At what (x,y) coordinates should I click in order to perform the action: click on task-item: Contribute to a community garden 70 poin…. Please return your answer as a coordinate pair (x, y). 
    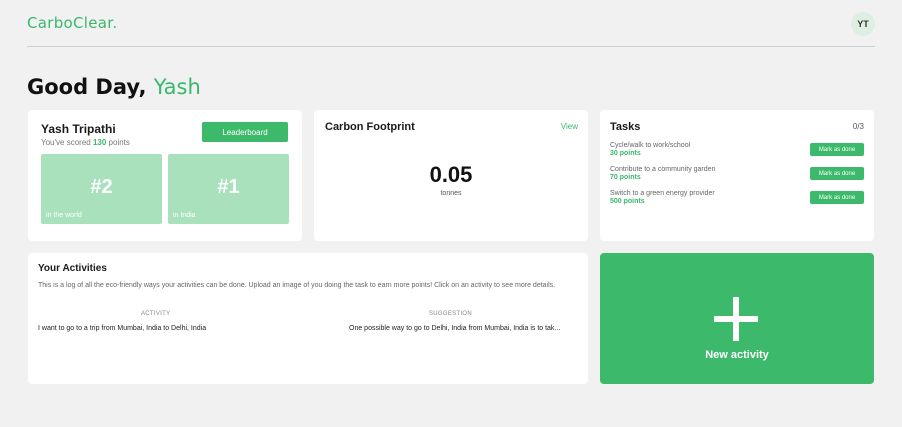
    Looking at the image, I should click on (737, 175).